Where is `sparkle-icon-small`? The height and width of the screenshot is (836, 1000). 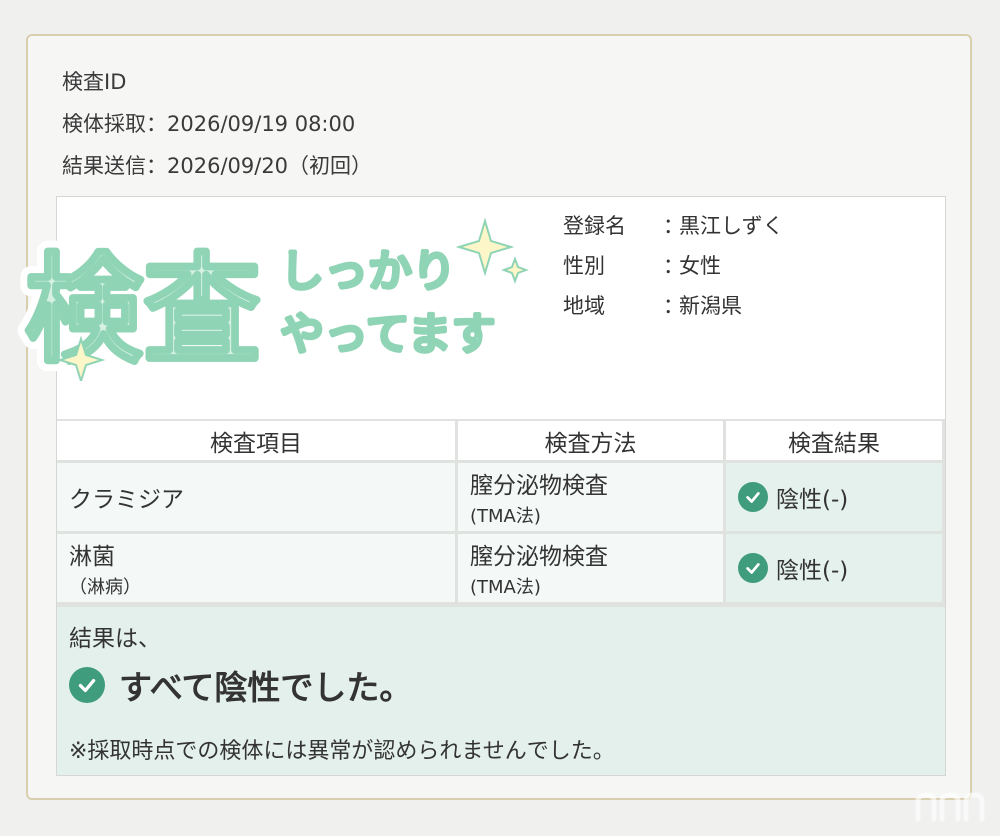 sparkle-icon-small is located at coordinates (515, 270).